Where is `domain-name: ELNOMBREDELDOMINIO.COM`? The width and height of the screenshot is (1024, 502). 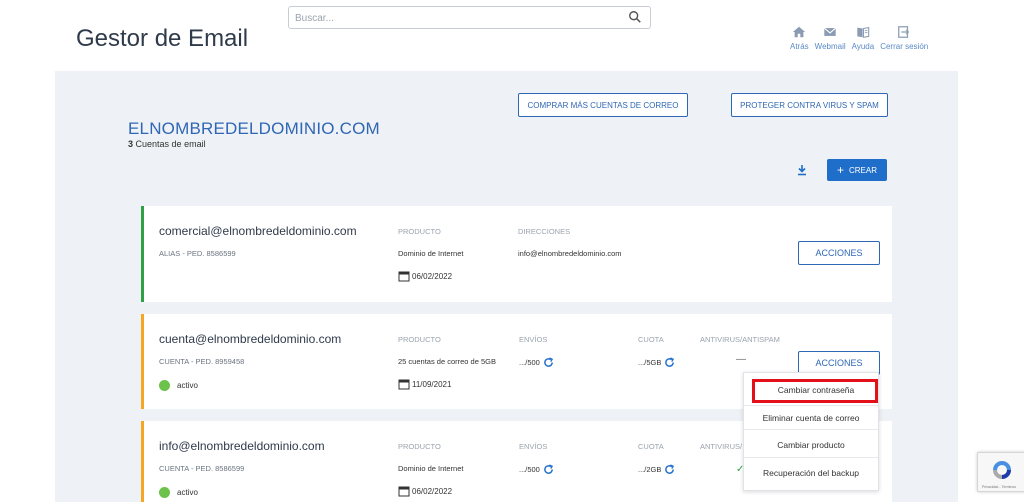 domain-name: ELNOMBREDELDOMINIO.COM is located at coordinates (254, 128).